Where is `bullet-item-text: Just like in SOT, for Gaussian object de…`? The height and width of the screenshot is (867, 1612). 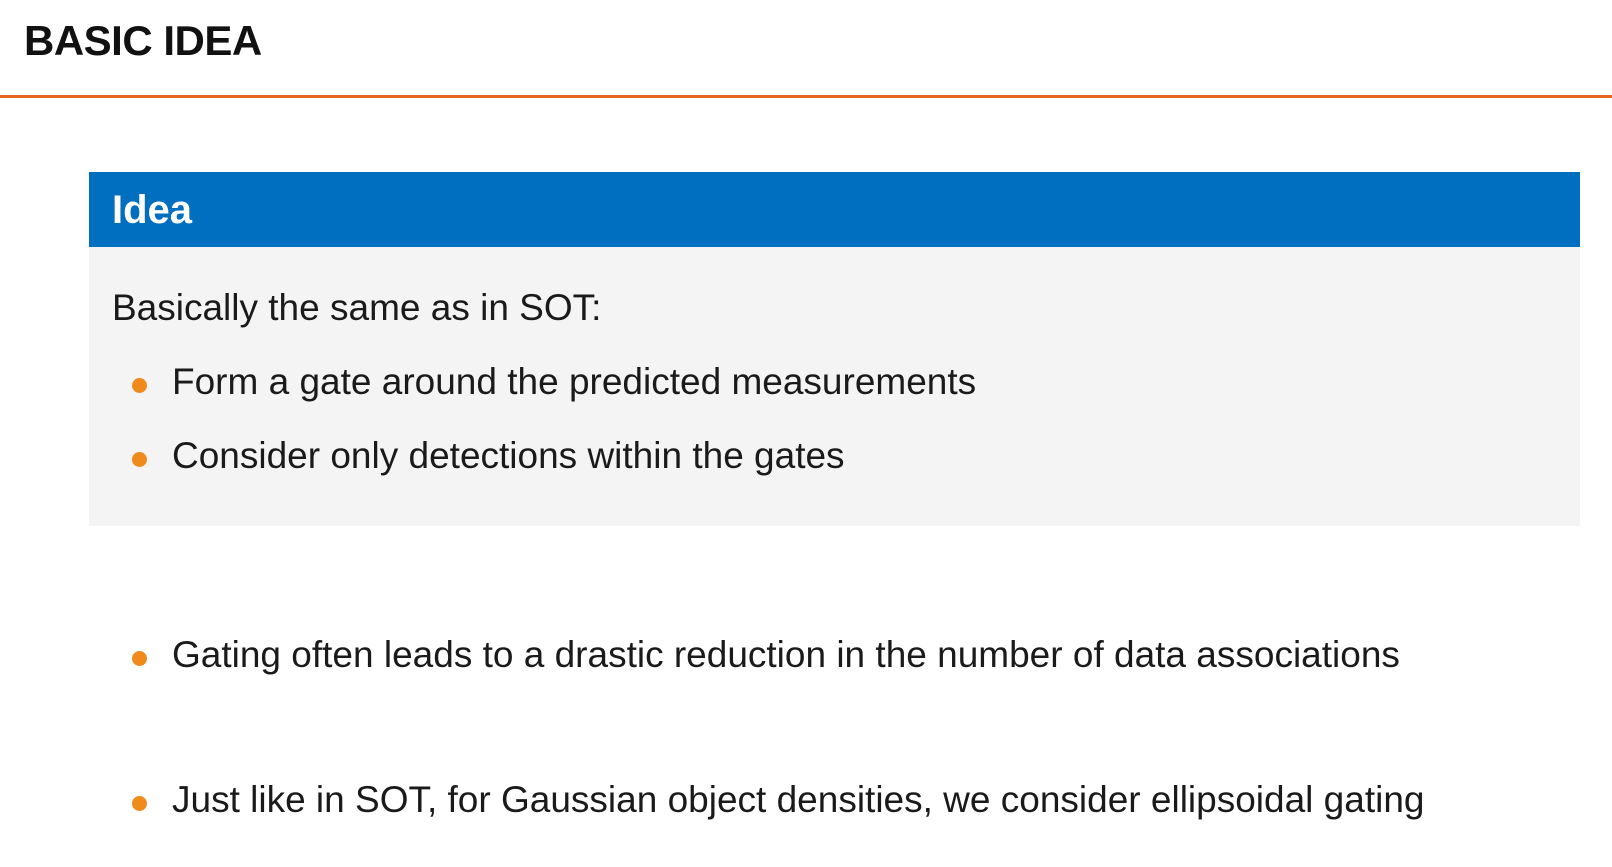 bullet-item-text: Just like in SOT, for Gaussian object de… is located at coordinates (798, 799).